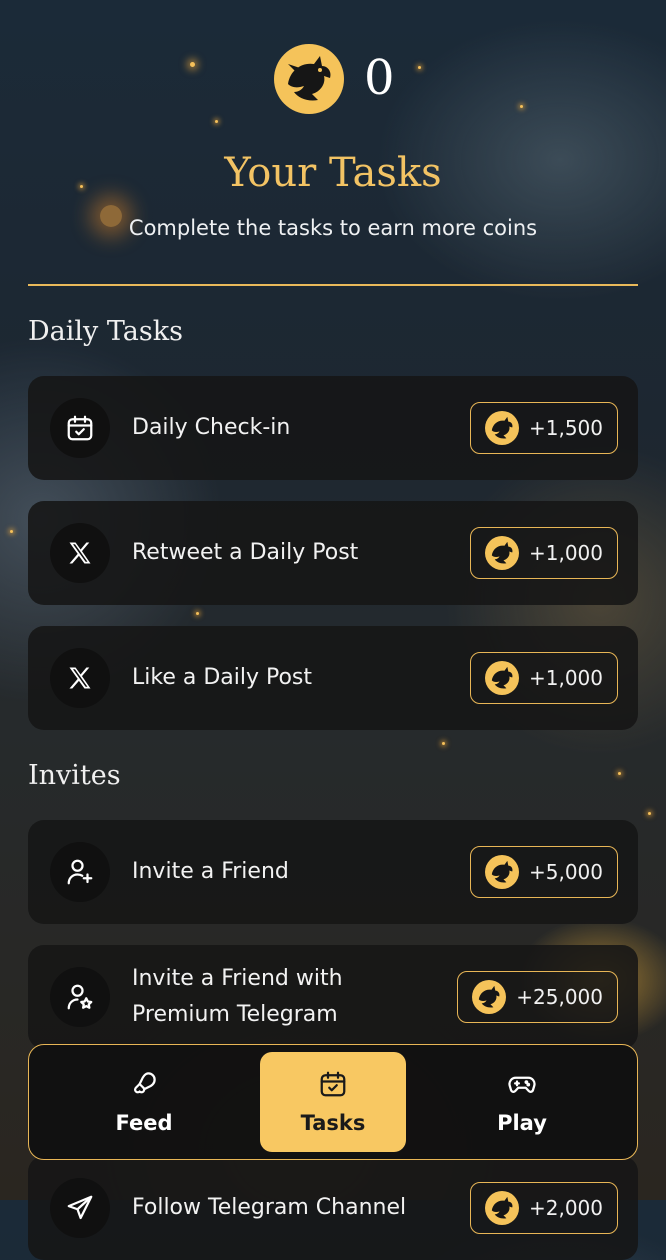 This screenshot has height=1260, width=666. Describe the element at coordinates (522, 1123) in the screenshot. I see `nav-label-play: Play` at that location.